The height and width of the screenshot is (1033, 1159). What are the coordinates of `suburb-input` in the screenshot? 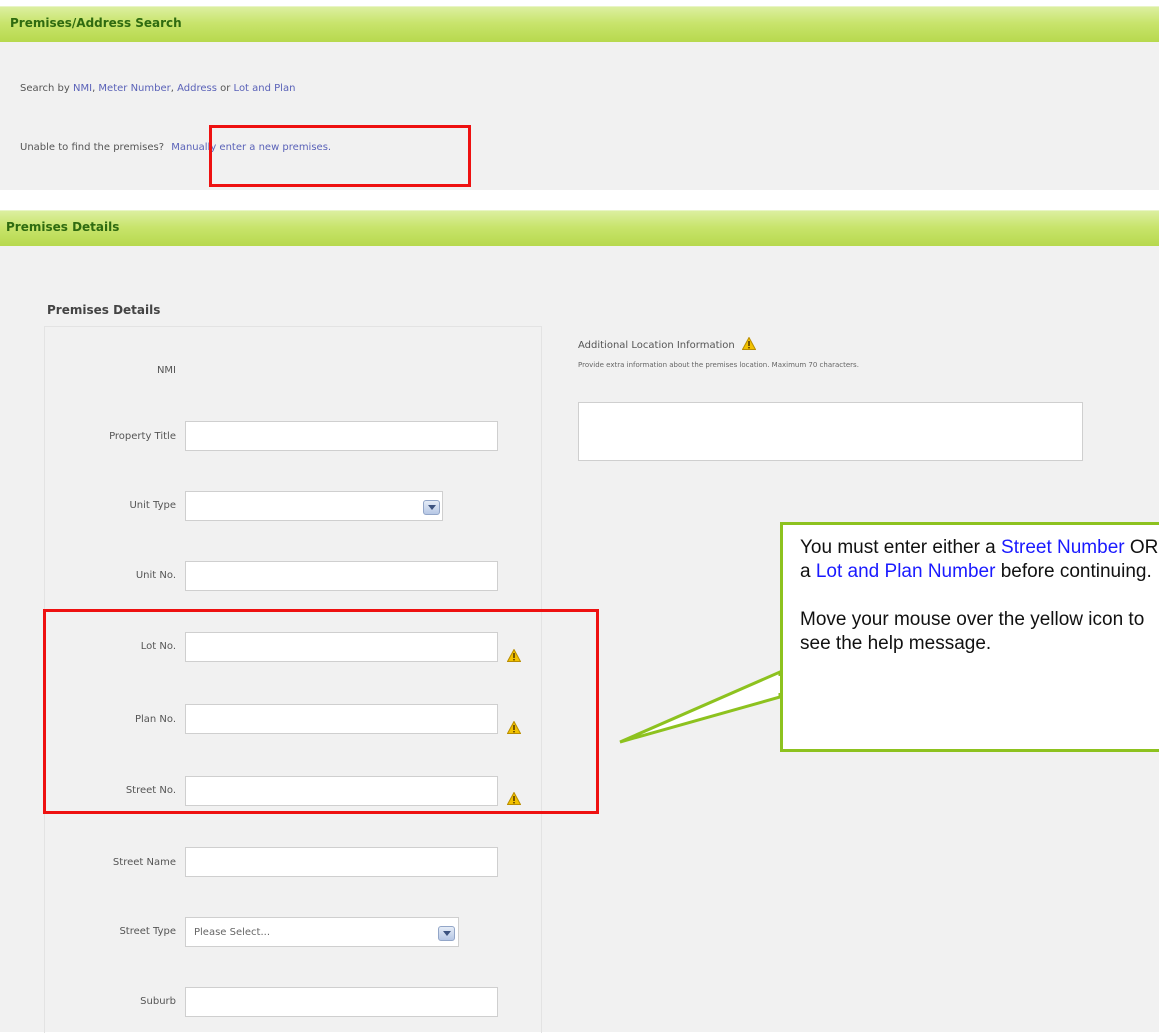 It's located at (341, 1002).